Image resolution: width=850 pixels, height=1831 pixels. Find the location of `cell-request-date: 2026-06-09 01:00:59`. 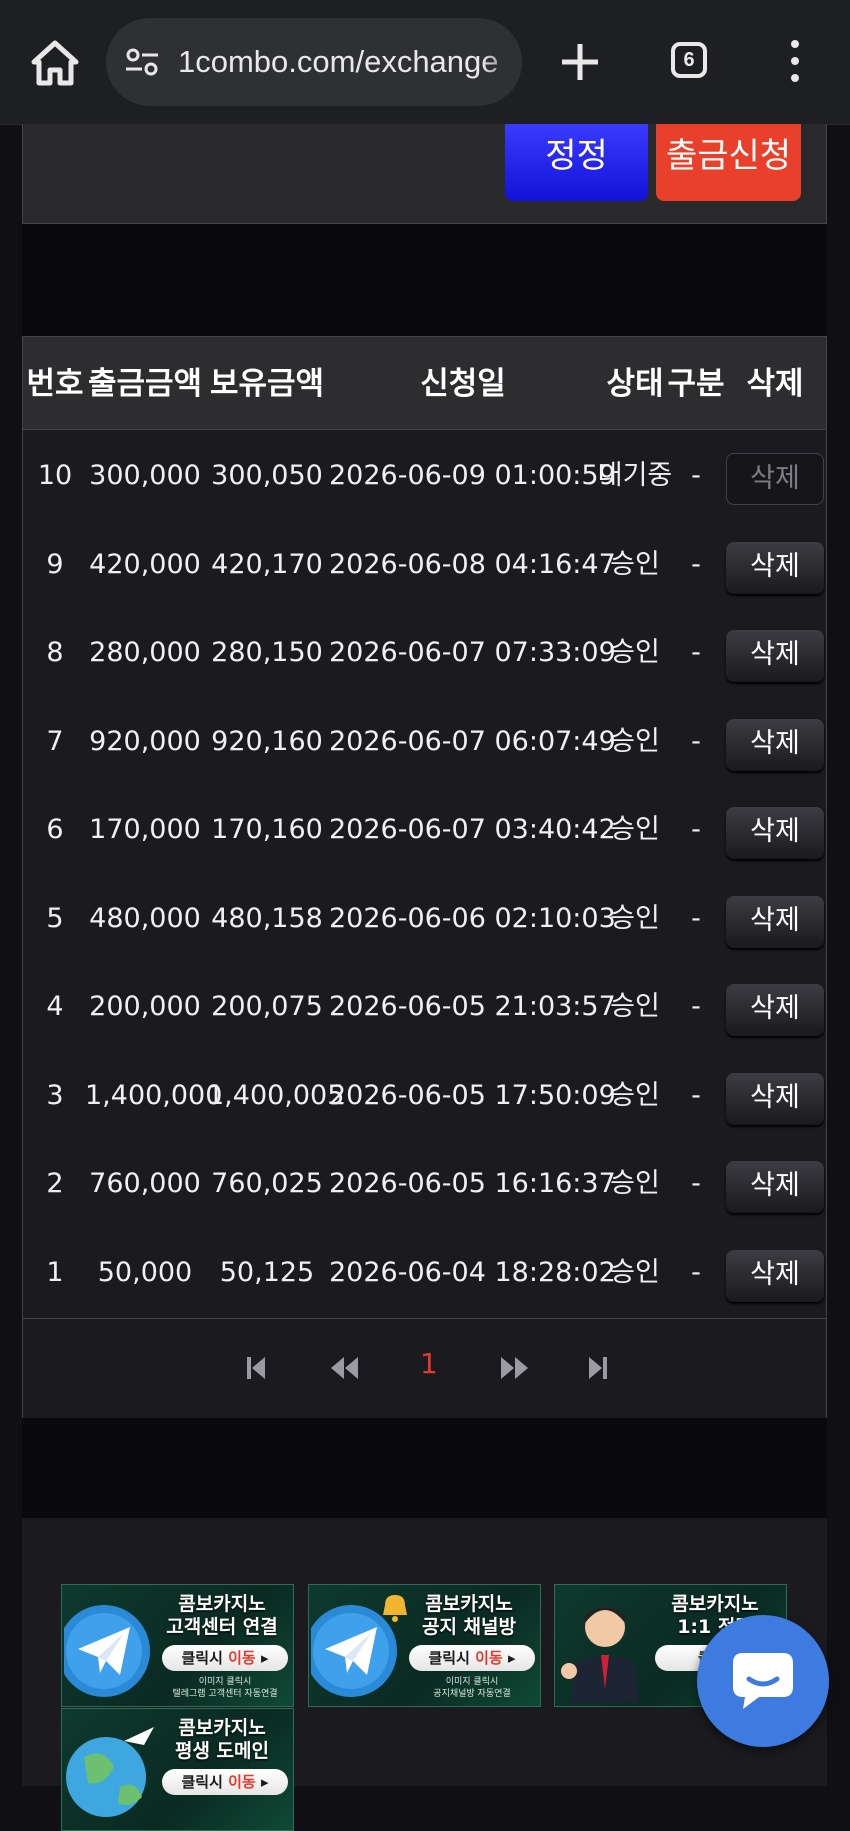

cell-request-date: 2026-06-09 01:00:59 is located at coordinates (472, 475).